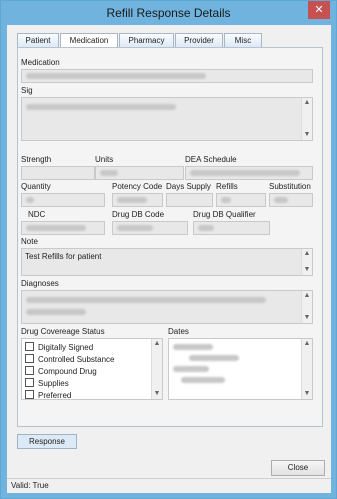  I want to click on potency-code-field, so click(137, 200).